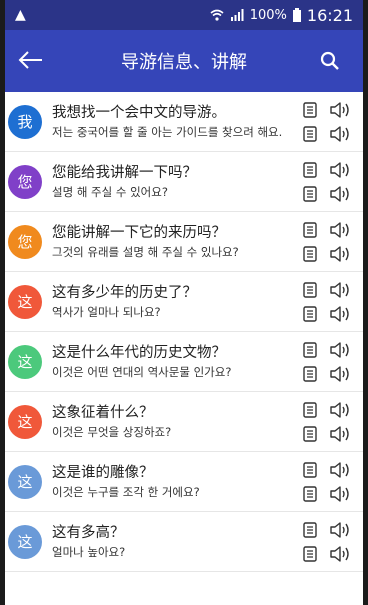  I want to click on list-item: 这 这象征着什么？ 이것은 무엇을 상징하죠?, so click(184, 422).